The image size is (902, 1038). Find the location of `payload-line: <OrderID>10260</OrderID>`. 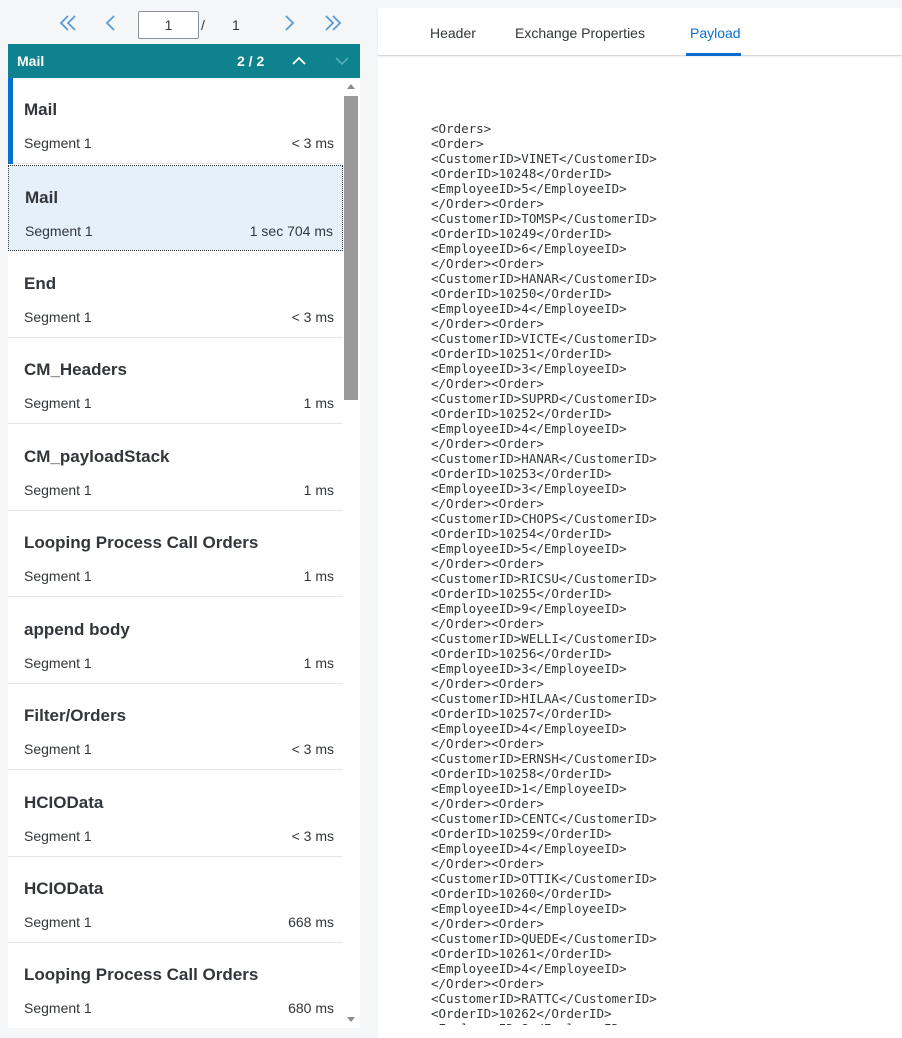

payload-line: <OrderID>10260</OrderID> is located at coordinates (521, 893).